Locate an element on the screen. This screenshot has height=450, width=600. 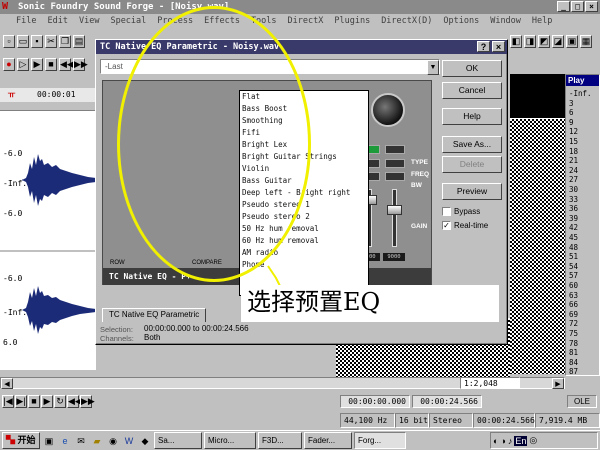
preset-item: Bass Boost is located at coordinates (305, 109).